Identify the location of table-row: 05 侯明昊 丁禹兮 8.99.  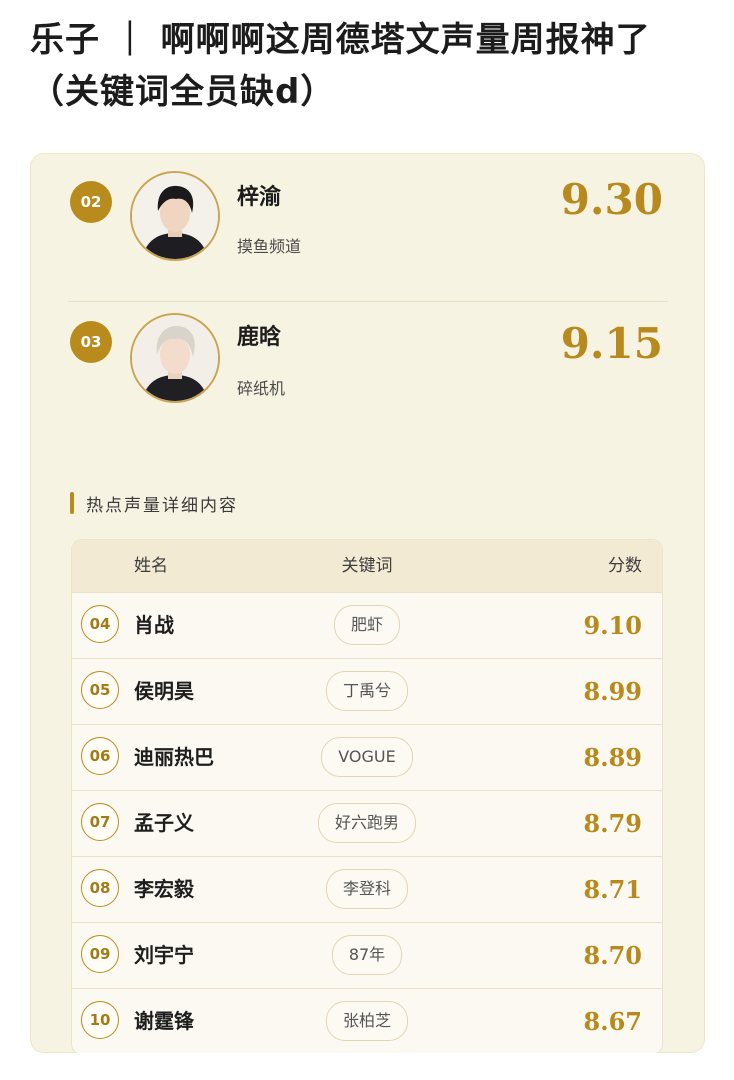
(367, 691).